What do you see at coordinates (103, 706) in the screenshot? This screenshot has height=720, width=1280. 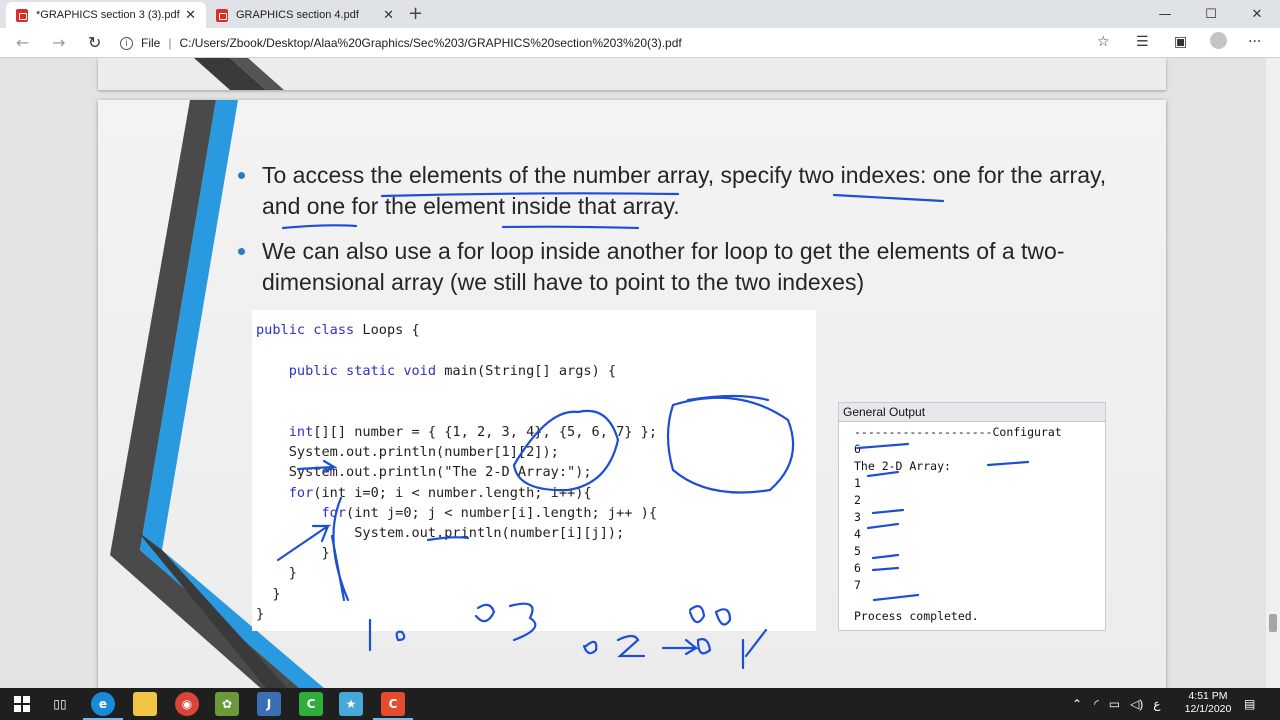 I see `edge-icon: e` at bounding box center [103, 706].